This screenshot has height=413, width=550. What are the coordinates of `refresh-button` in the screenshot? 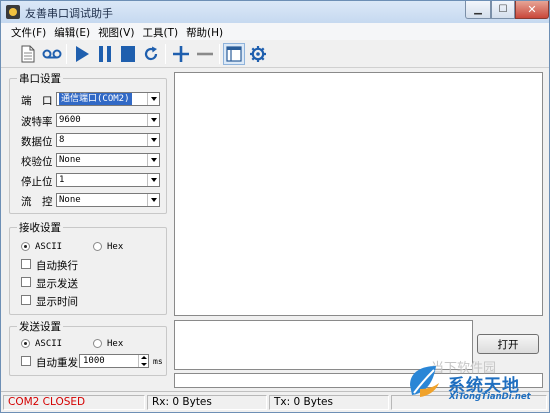 It's located at (151, 54).